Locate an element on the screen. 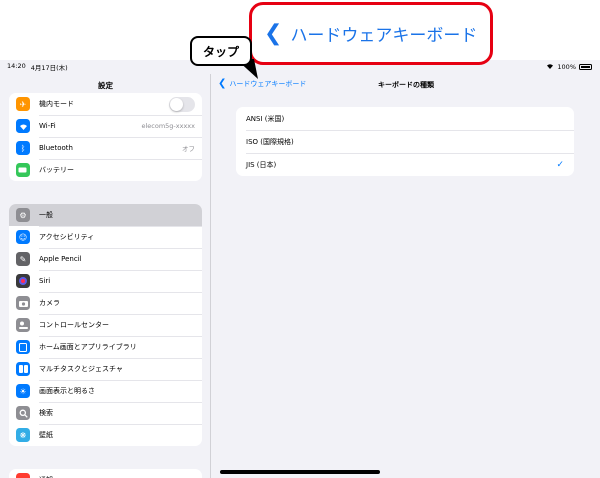 The width and height of the screenshot is (600, 478). battery-percent: 100% is located at coordinates (566, 67).